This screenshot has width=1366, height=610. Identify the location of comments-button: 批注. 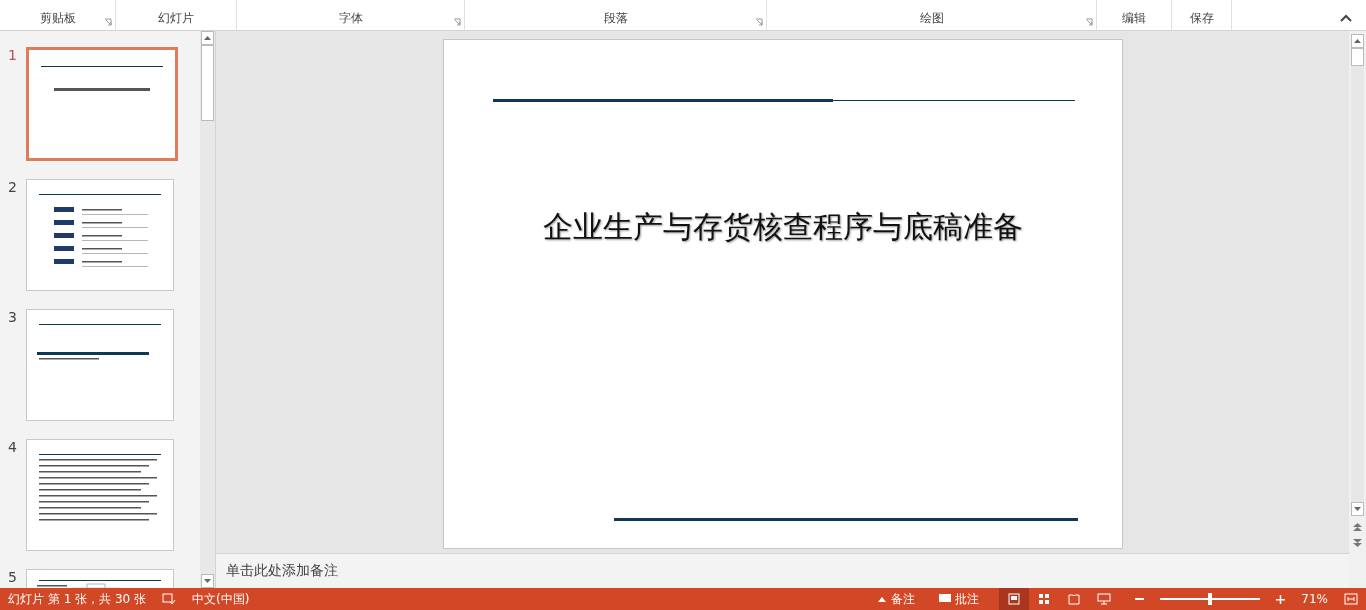
(959, 599).